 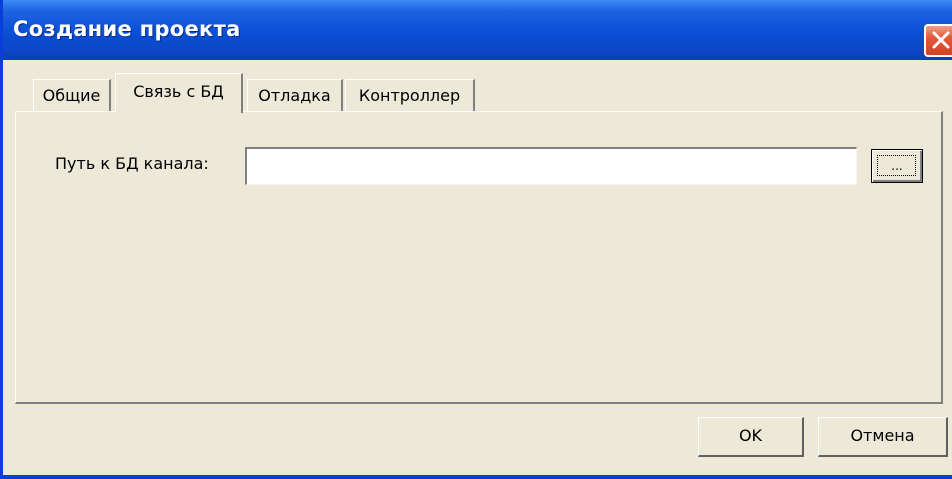 I want to click on tab-label: Отладка, so click(x=294, y=95).